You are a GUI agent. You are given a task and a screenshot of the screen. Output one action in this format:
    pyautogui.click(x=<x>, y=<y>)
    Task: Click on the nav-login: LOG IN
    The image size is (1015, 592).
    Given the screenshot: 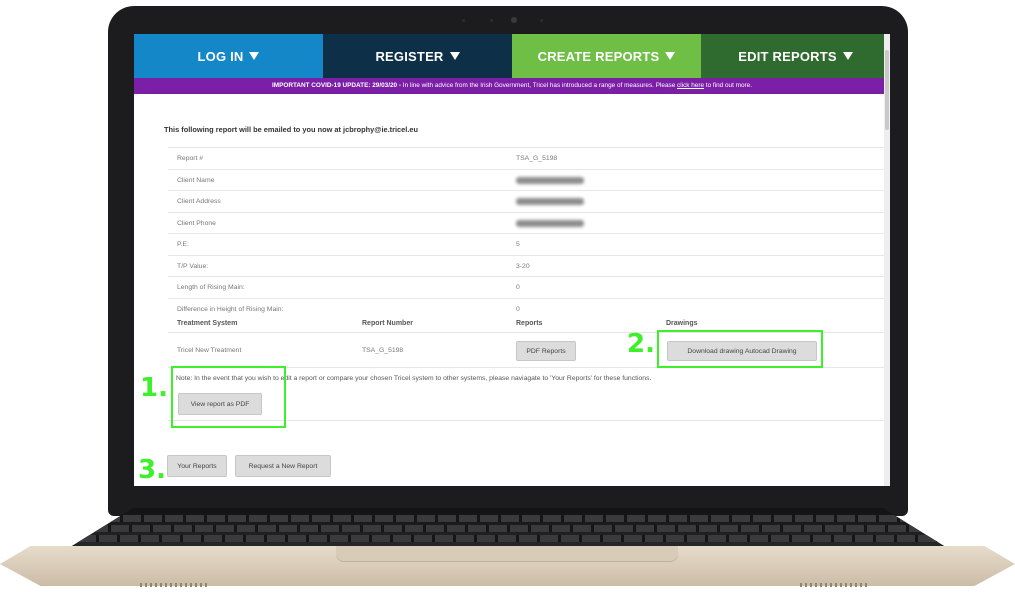 What is the action you would take?
    pyautogui.click(x=228, y=56)
    